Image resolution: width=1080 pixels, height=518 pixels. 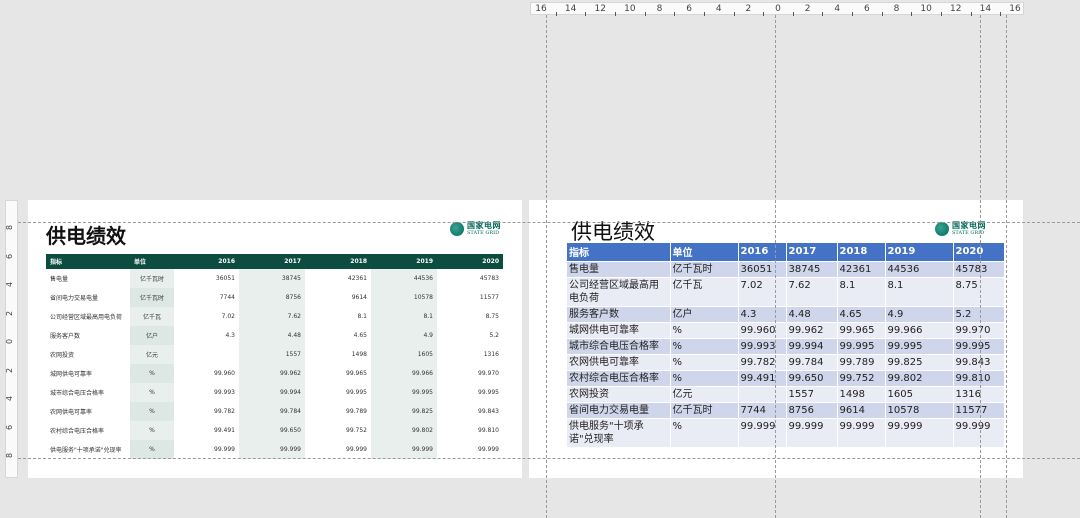 What do you see at coordinates (704, 313) in the screenshot?
I see `table-cell: 亿户` at bounding box center [704, 313].